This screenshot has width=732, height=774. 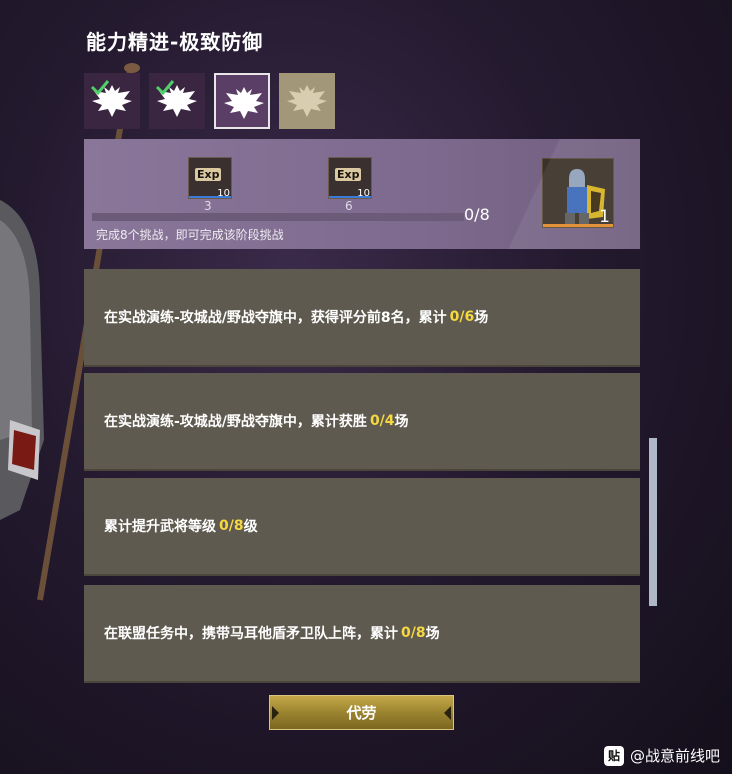 I want to click on stage-progress-count: 0/8, so click(x=477, y=214).